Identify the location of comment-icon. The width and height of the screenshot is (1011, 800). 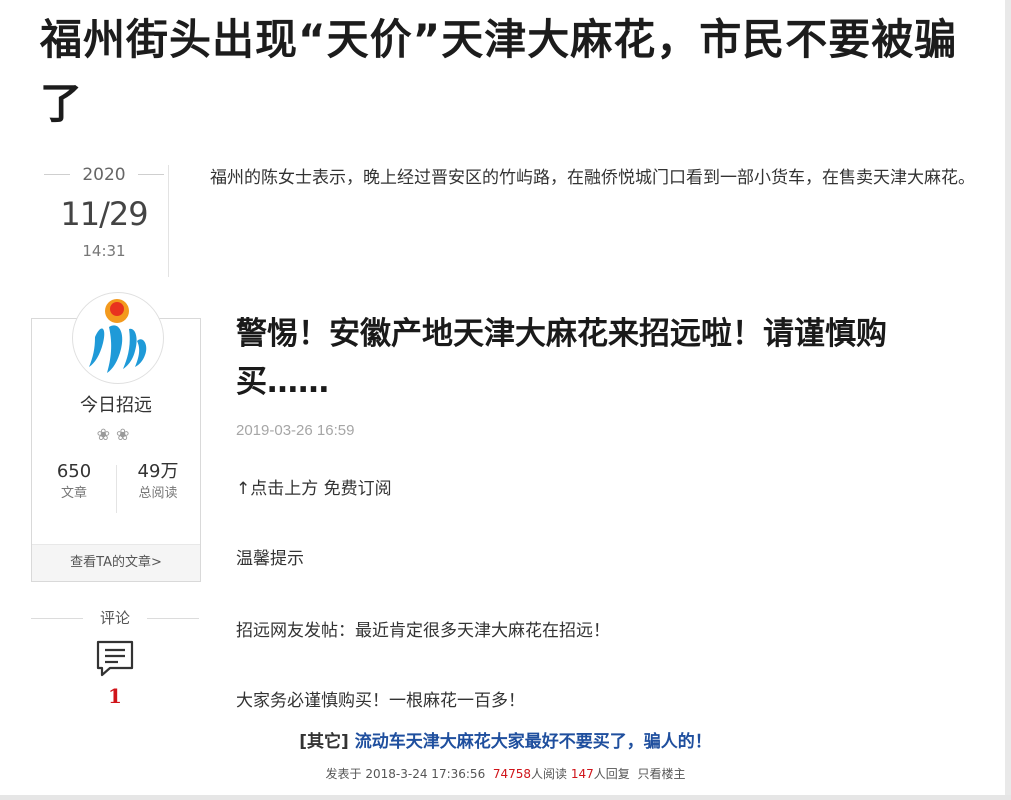
(115, 659).